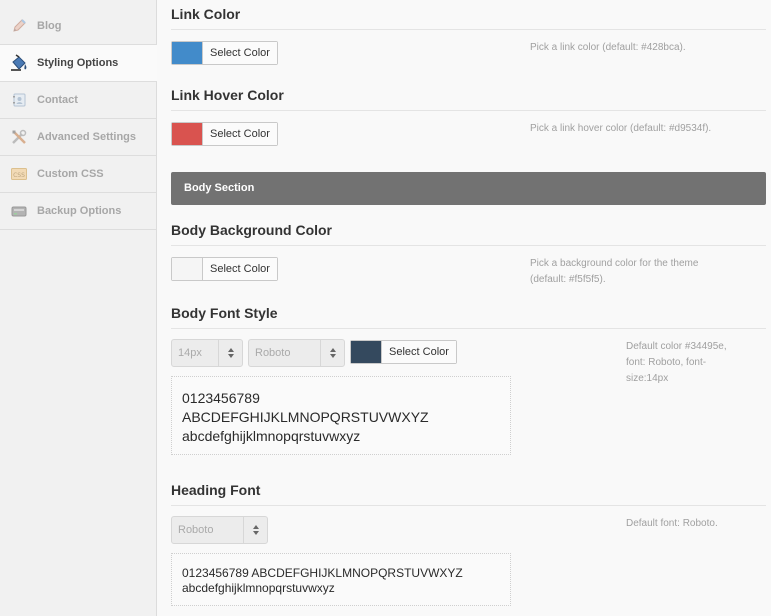 This screenshot has width=771, height=616. What do you see at coordinates (219, 530) in the screenshot?
I see `heading-font-family-select: Roboto` at bounding box center [219, 530].